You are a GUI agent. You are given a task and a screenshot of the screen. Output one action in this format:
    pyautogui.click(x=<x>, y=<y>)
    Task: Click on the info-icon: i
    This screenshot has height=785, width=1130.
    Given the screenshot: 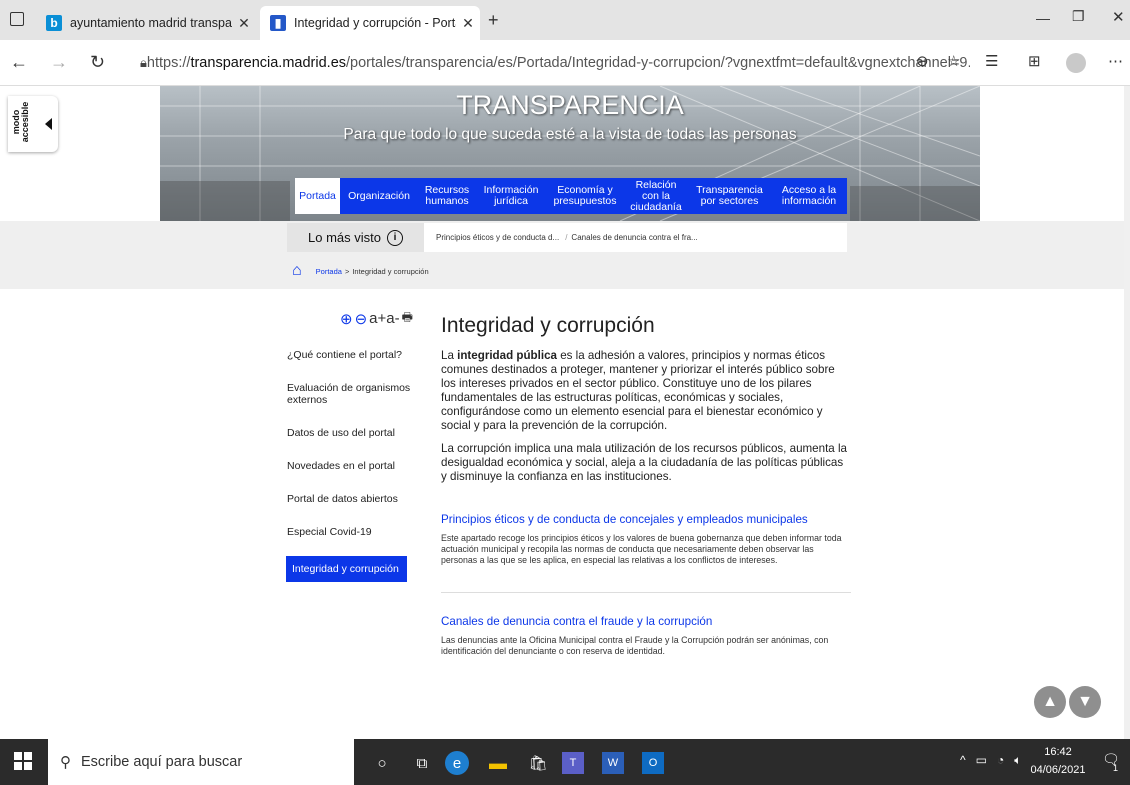 What is the action you would take?
    pyautogui.click(x=394, y=237)
    